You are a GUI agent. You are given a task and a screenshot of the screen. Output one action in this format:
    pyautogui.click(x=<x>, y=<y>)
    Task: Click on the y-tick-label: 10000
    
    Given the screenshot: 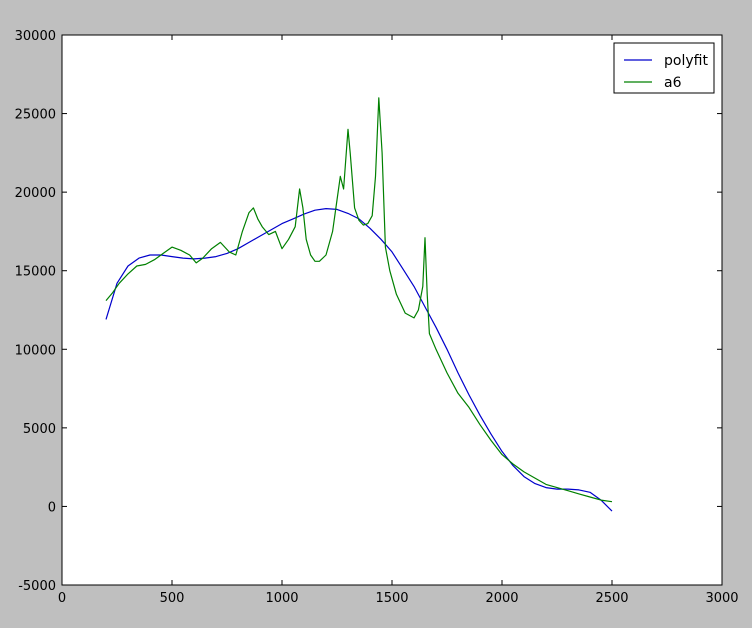 What is the action you would take?
    pyautogui.click(x=35, y=350)
    